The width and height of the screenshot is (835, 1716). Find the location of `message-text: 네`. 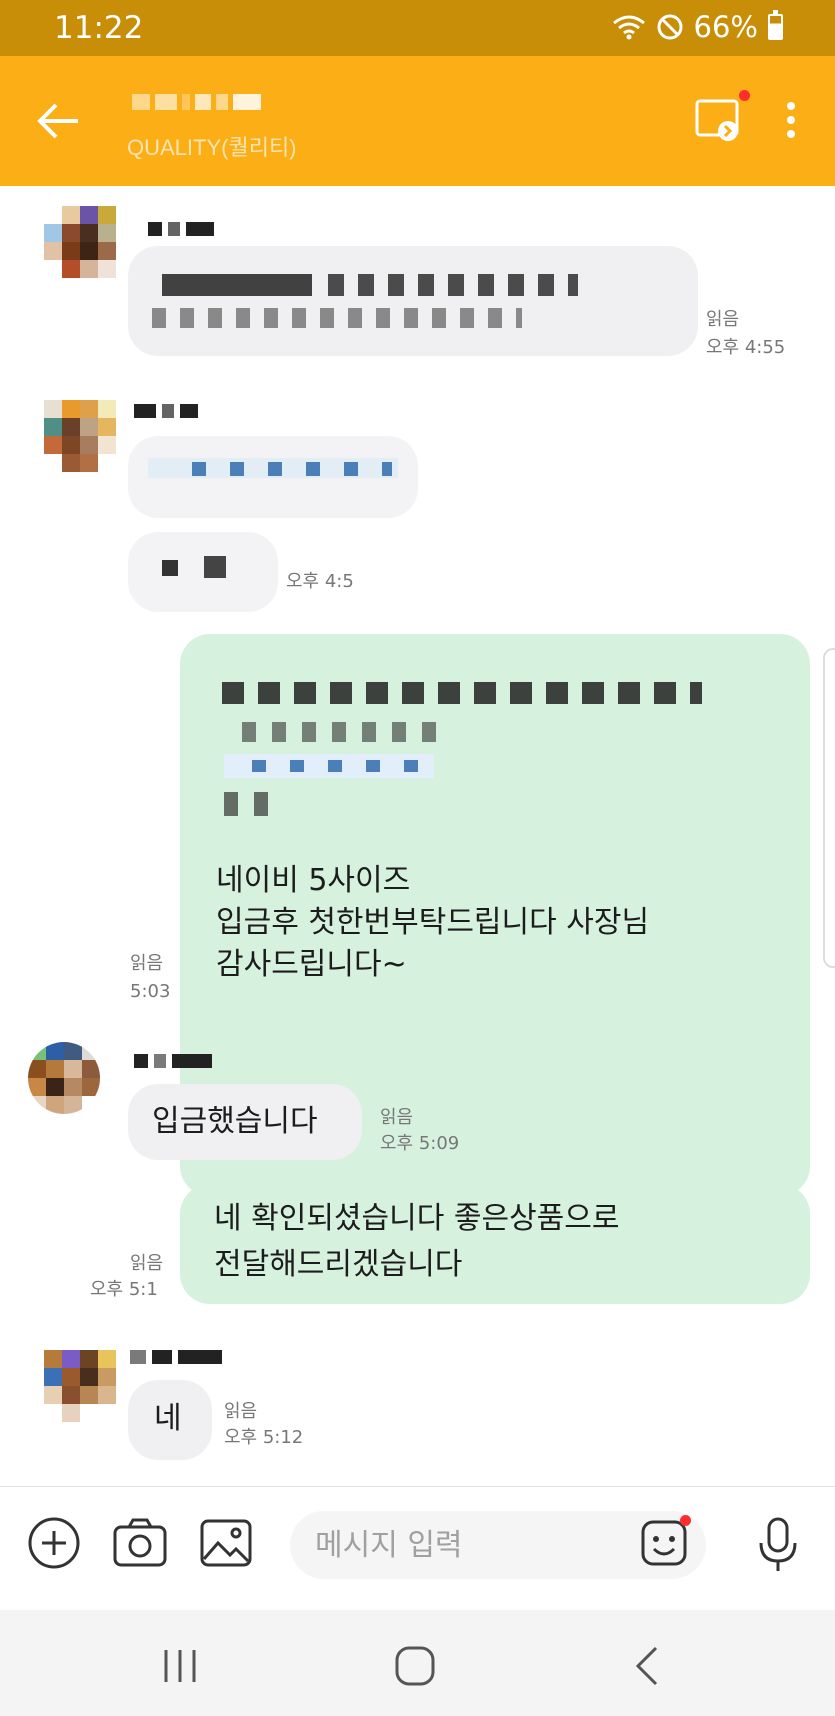

message-text: 네 is located at coordinates (168, 1418).